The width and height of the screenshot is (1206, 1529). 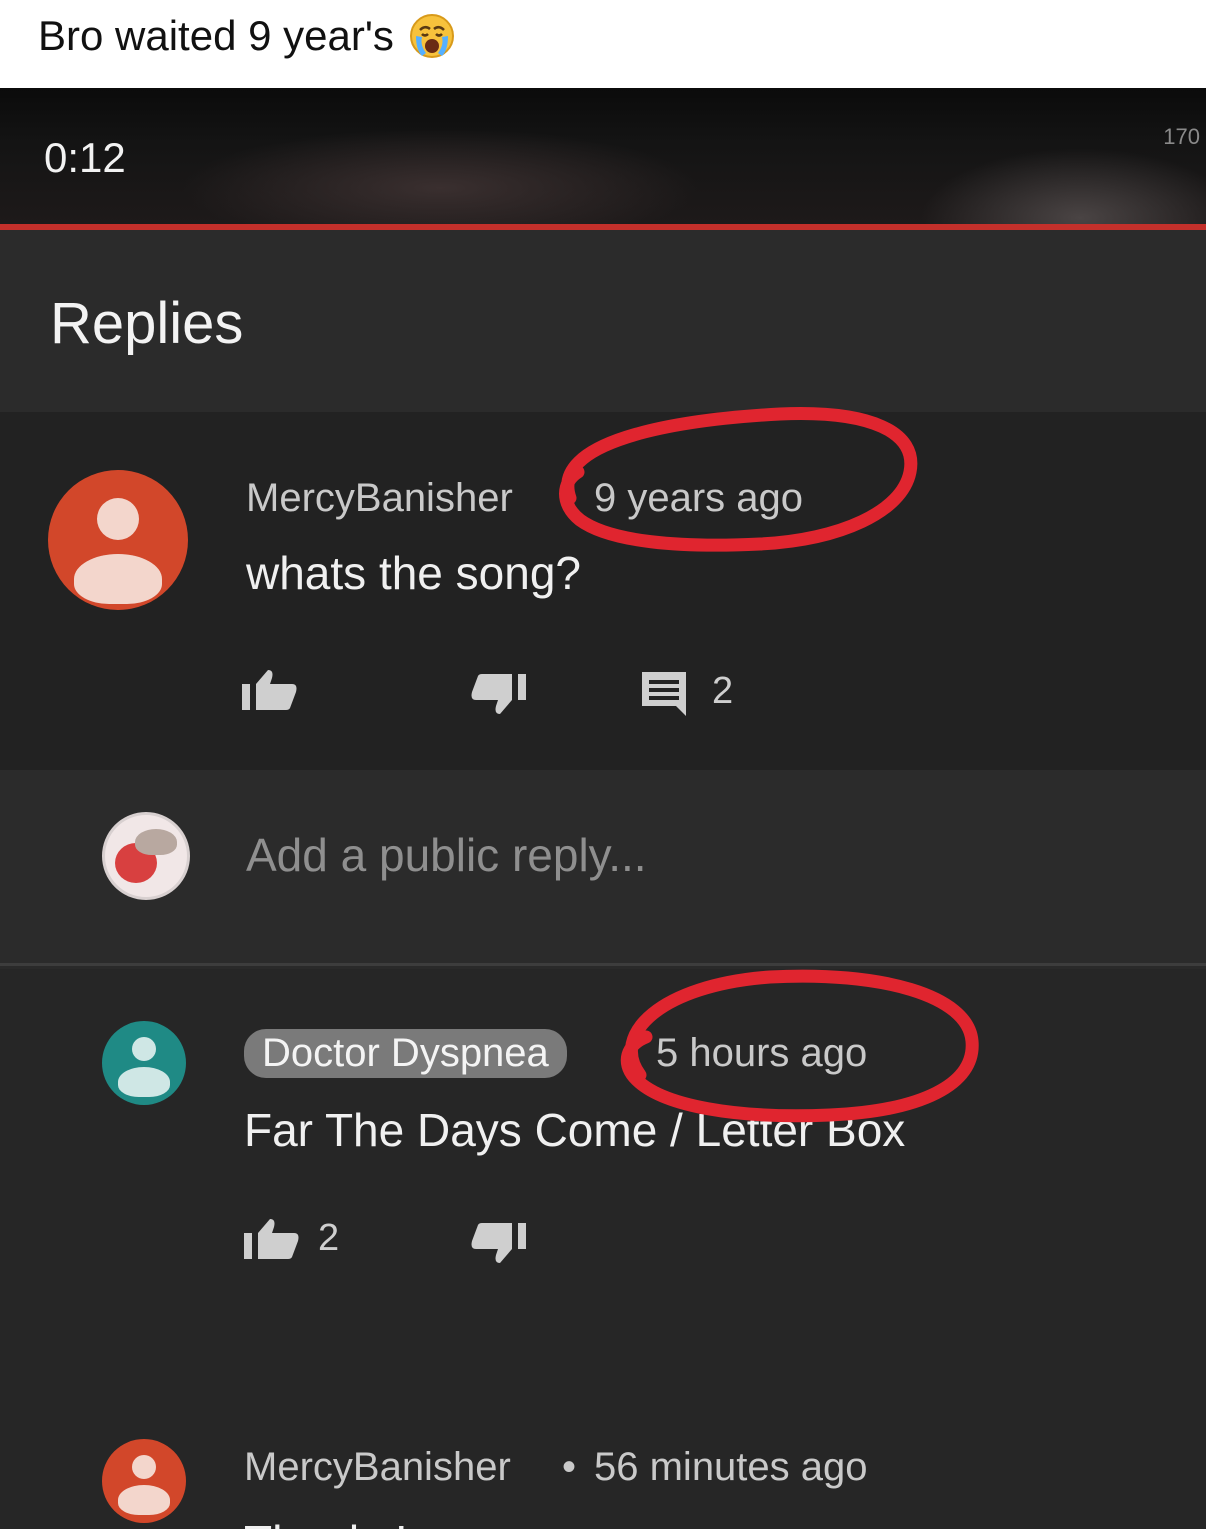 I want to click on post-caption: Bro waited 9 year's, so click(x=247, y=36).